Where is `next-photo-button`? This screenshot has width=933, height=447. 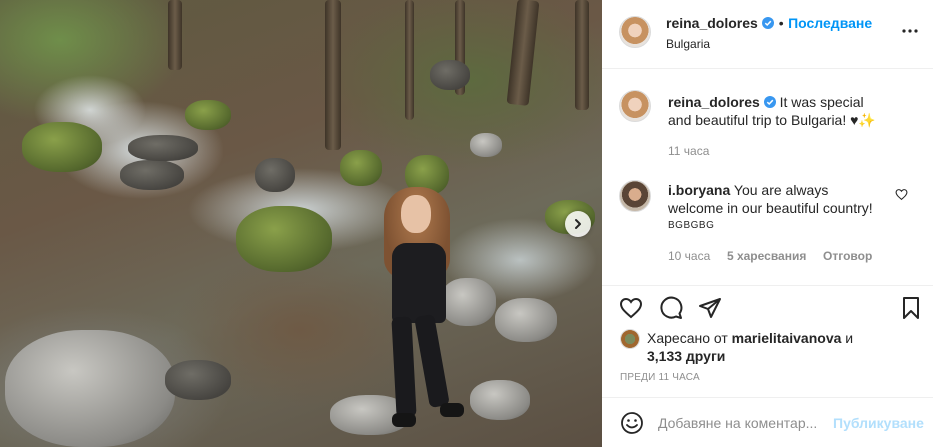
next-photo-button is located at coordinates (578, 224).